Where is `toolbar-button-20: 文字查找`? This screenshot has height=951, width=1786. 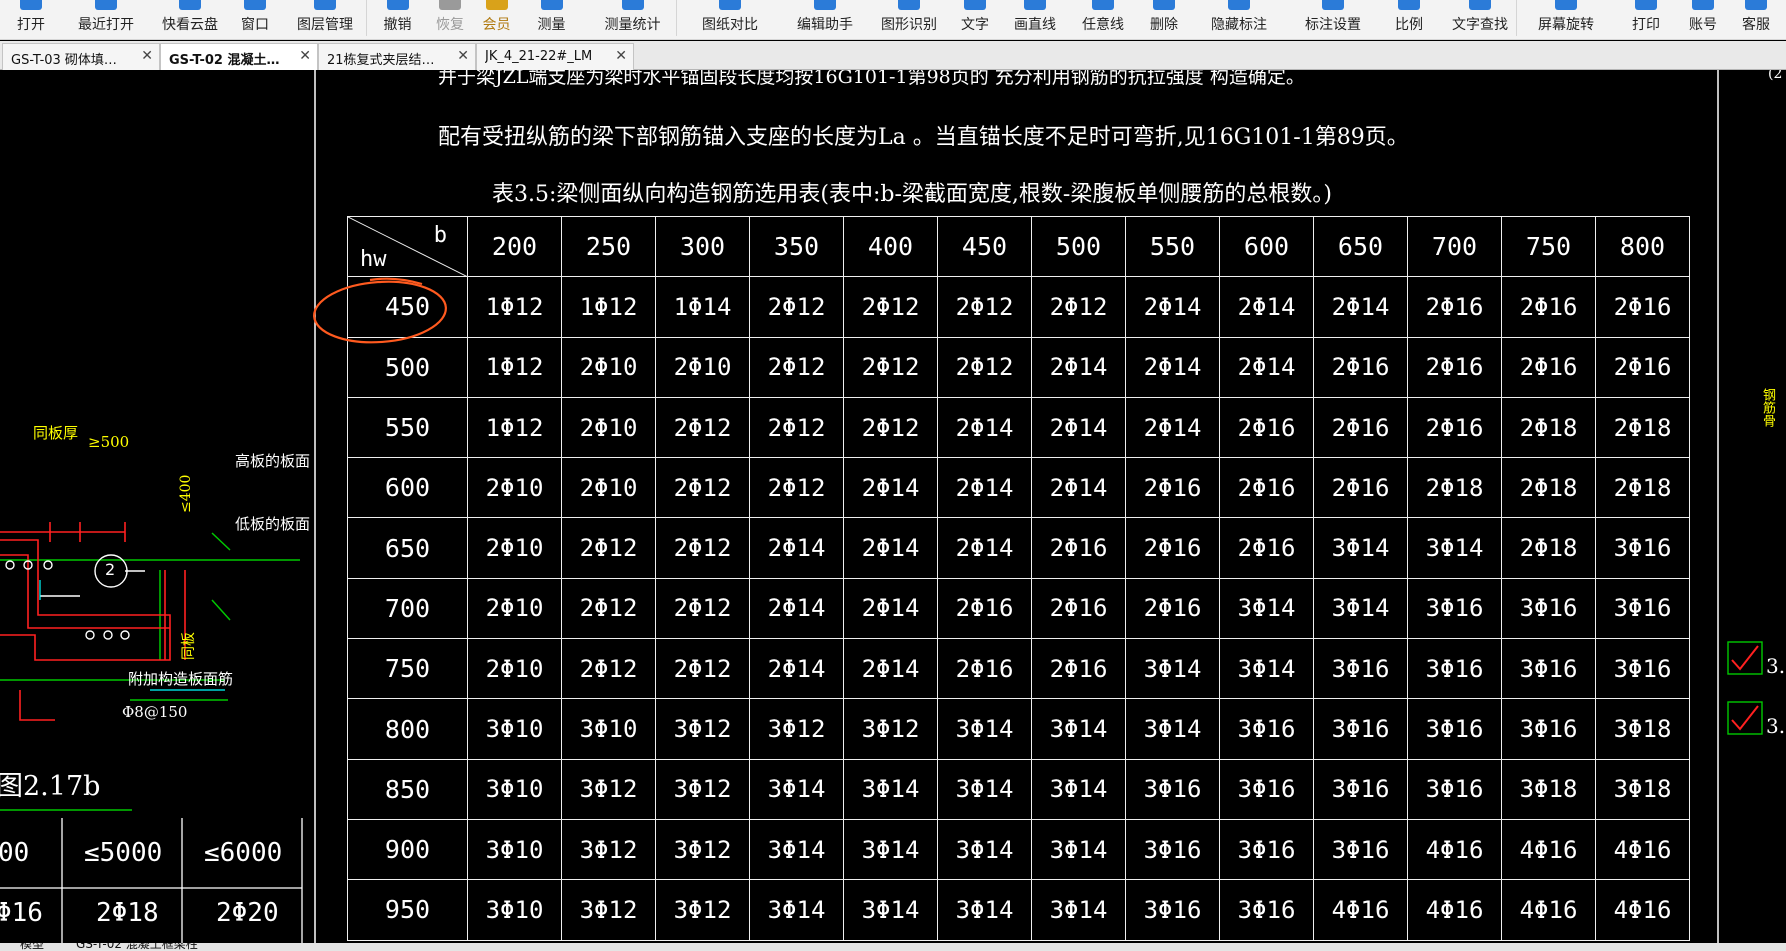 toolbar-button-20: 文字查找 is located at coordinates (1480, 19).